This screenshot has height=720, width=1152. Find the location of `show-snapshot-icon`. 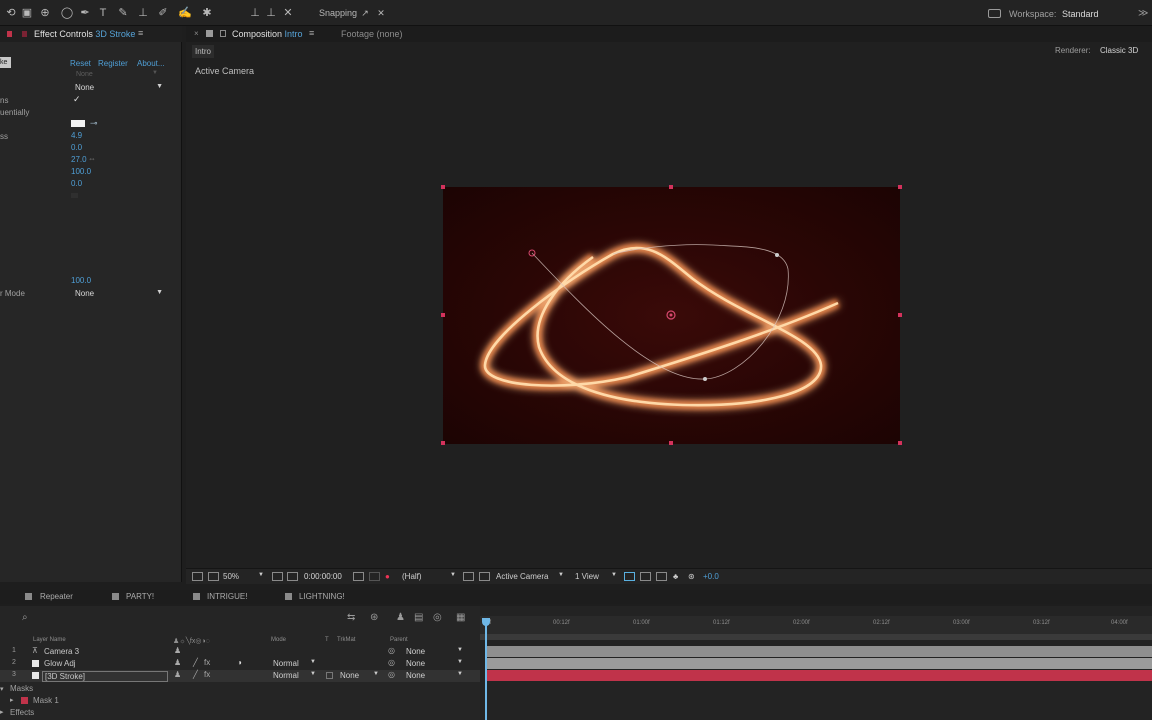

show-snapshot-icon is located at coordinates (374, 576).